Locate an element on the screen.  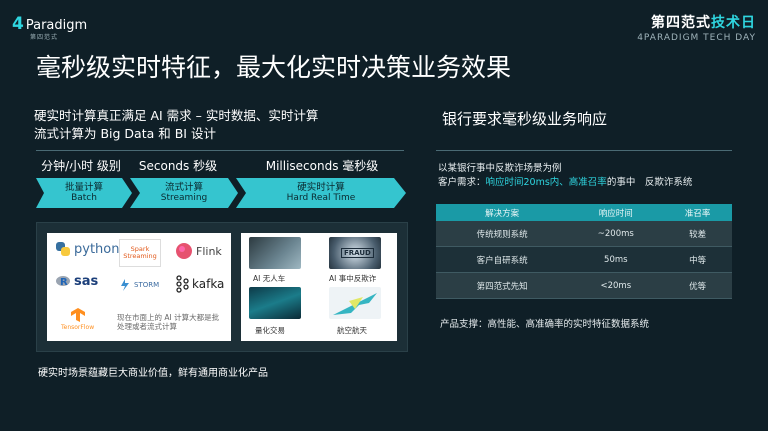
aerospace-image is located at coordinates (355, 303).